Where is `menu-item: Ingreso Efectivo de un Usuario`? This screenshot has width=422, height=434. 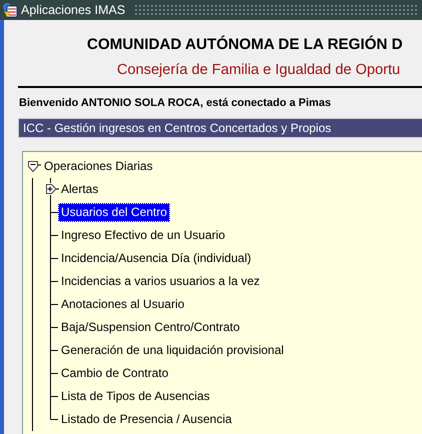 menu-item: Ingreso Efectivo de un Usuario is located at coordinates (143, 235).